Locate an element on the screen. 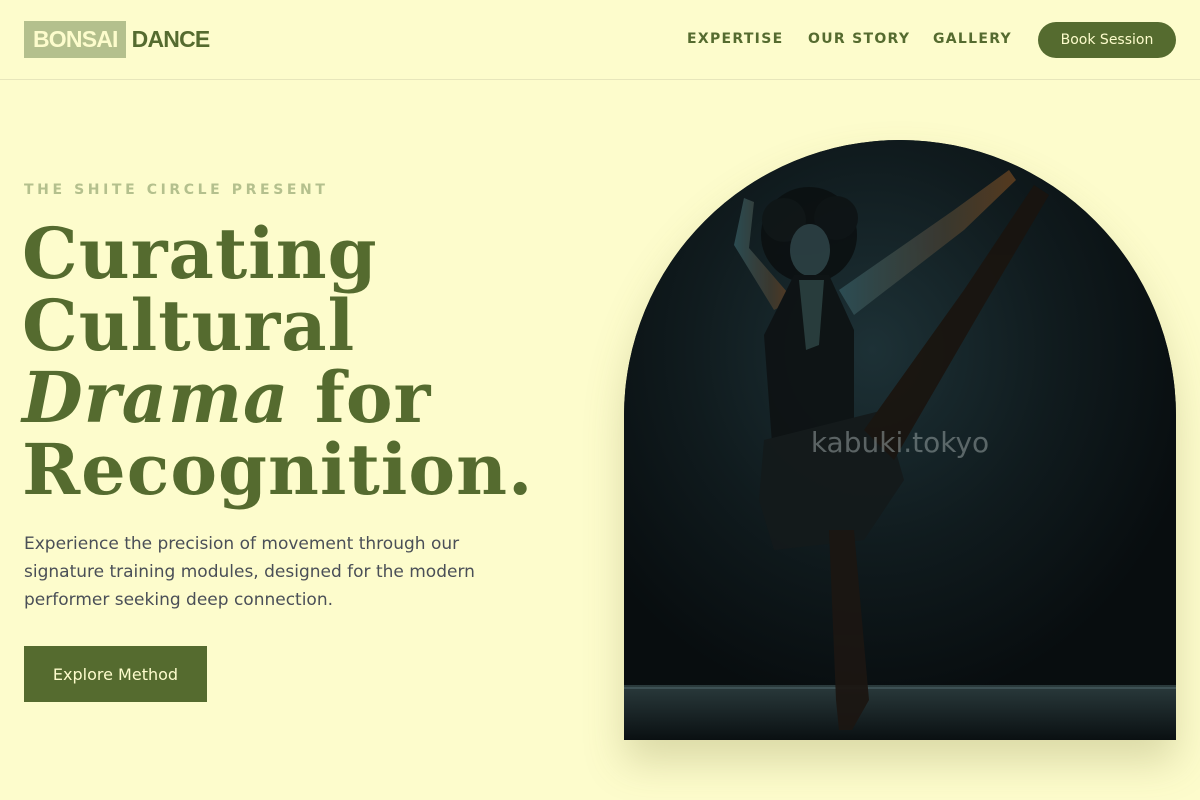 The width and height of the screenshot is (1200, 800). hero-eyebrow: THE SHITE CIRCLE PRESENT is located at coordinates (176, 190).